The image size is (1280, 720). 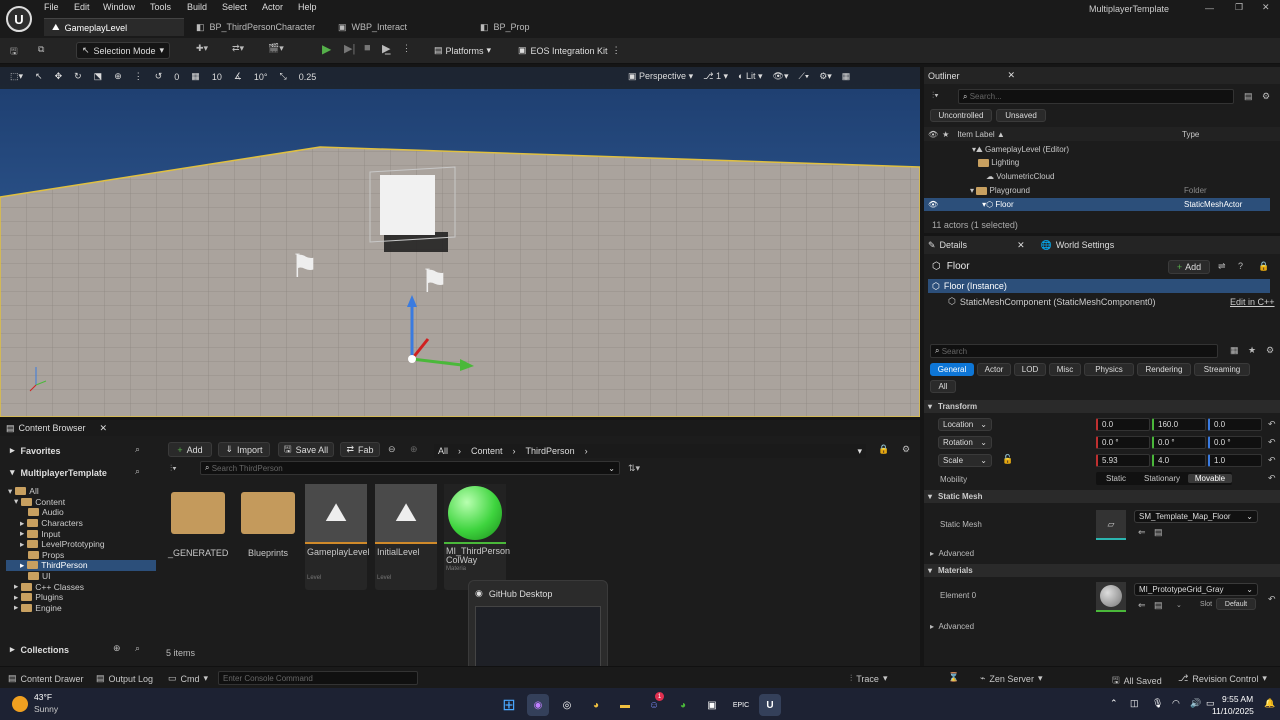 What do you see at coordinates (1179, 605) in the screenshot?
I see `reset-icon: ⌄` at bounding box center [1179, 605].